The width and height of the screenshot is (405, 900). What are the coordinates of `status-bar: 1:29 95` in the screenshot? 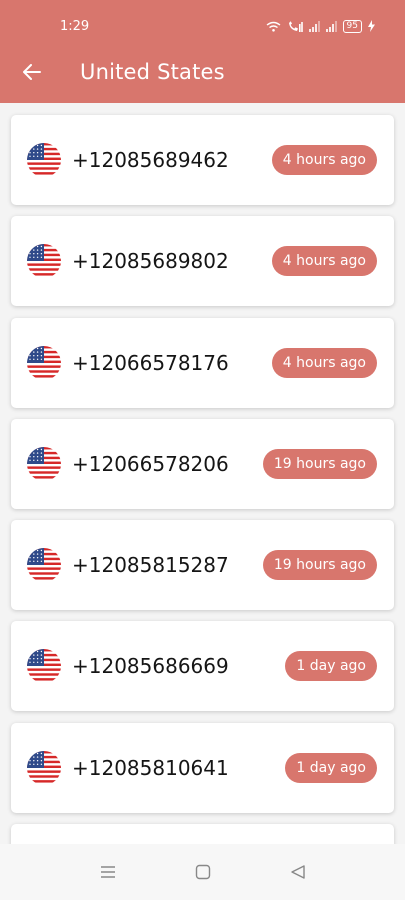 It's located at (202, 26).